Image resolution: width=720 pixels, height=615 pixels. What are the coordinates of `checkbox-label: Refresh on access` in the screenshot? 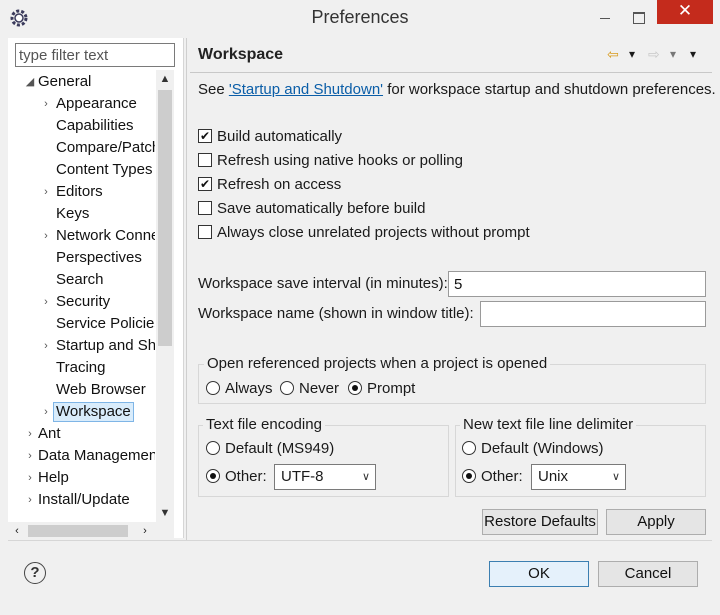 It's located at (279, 184).